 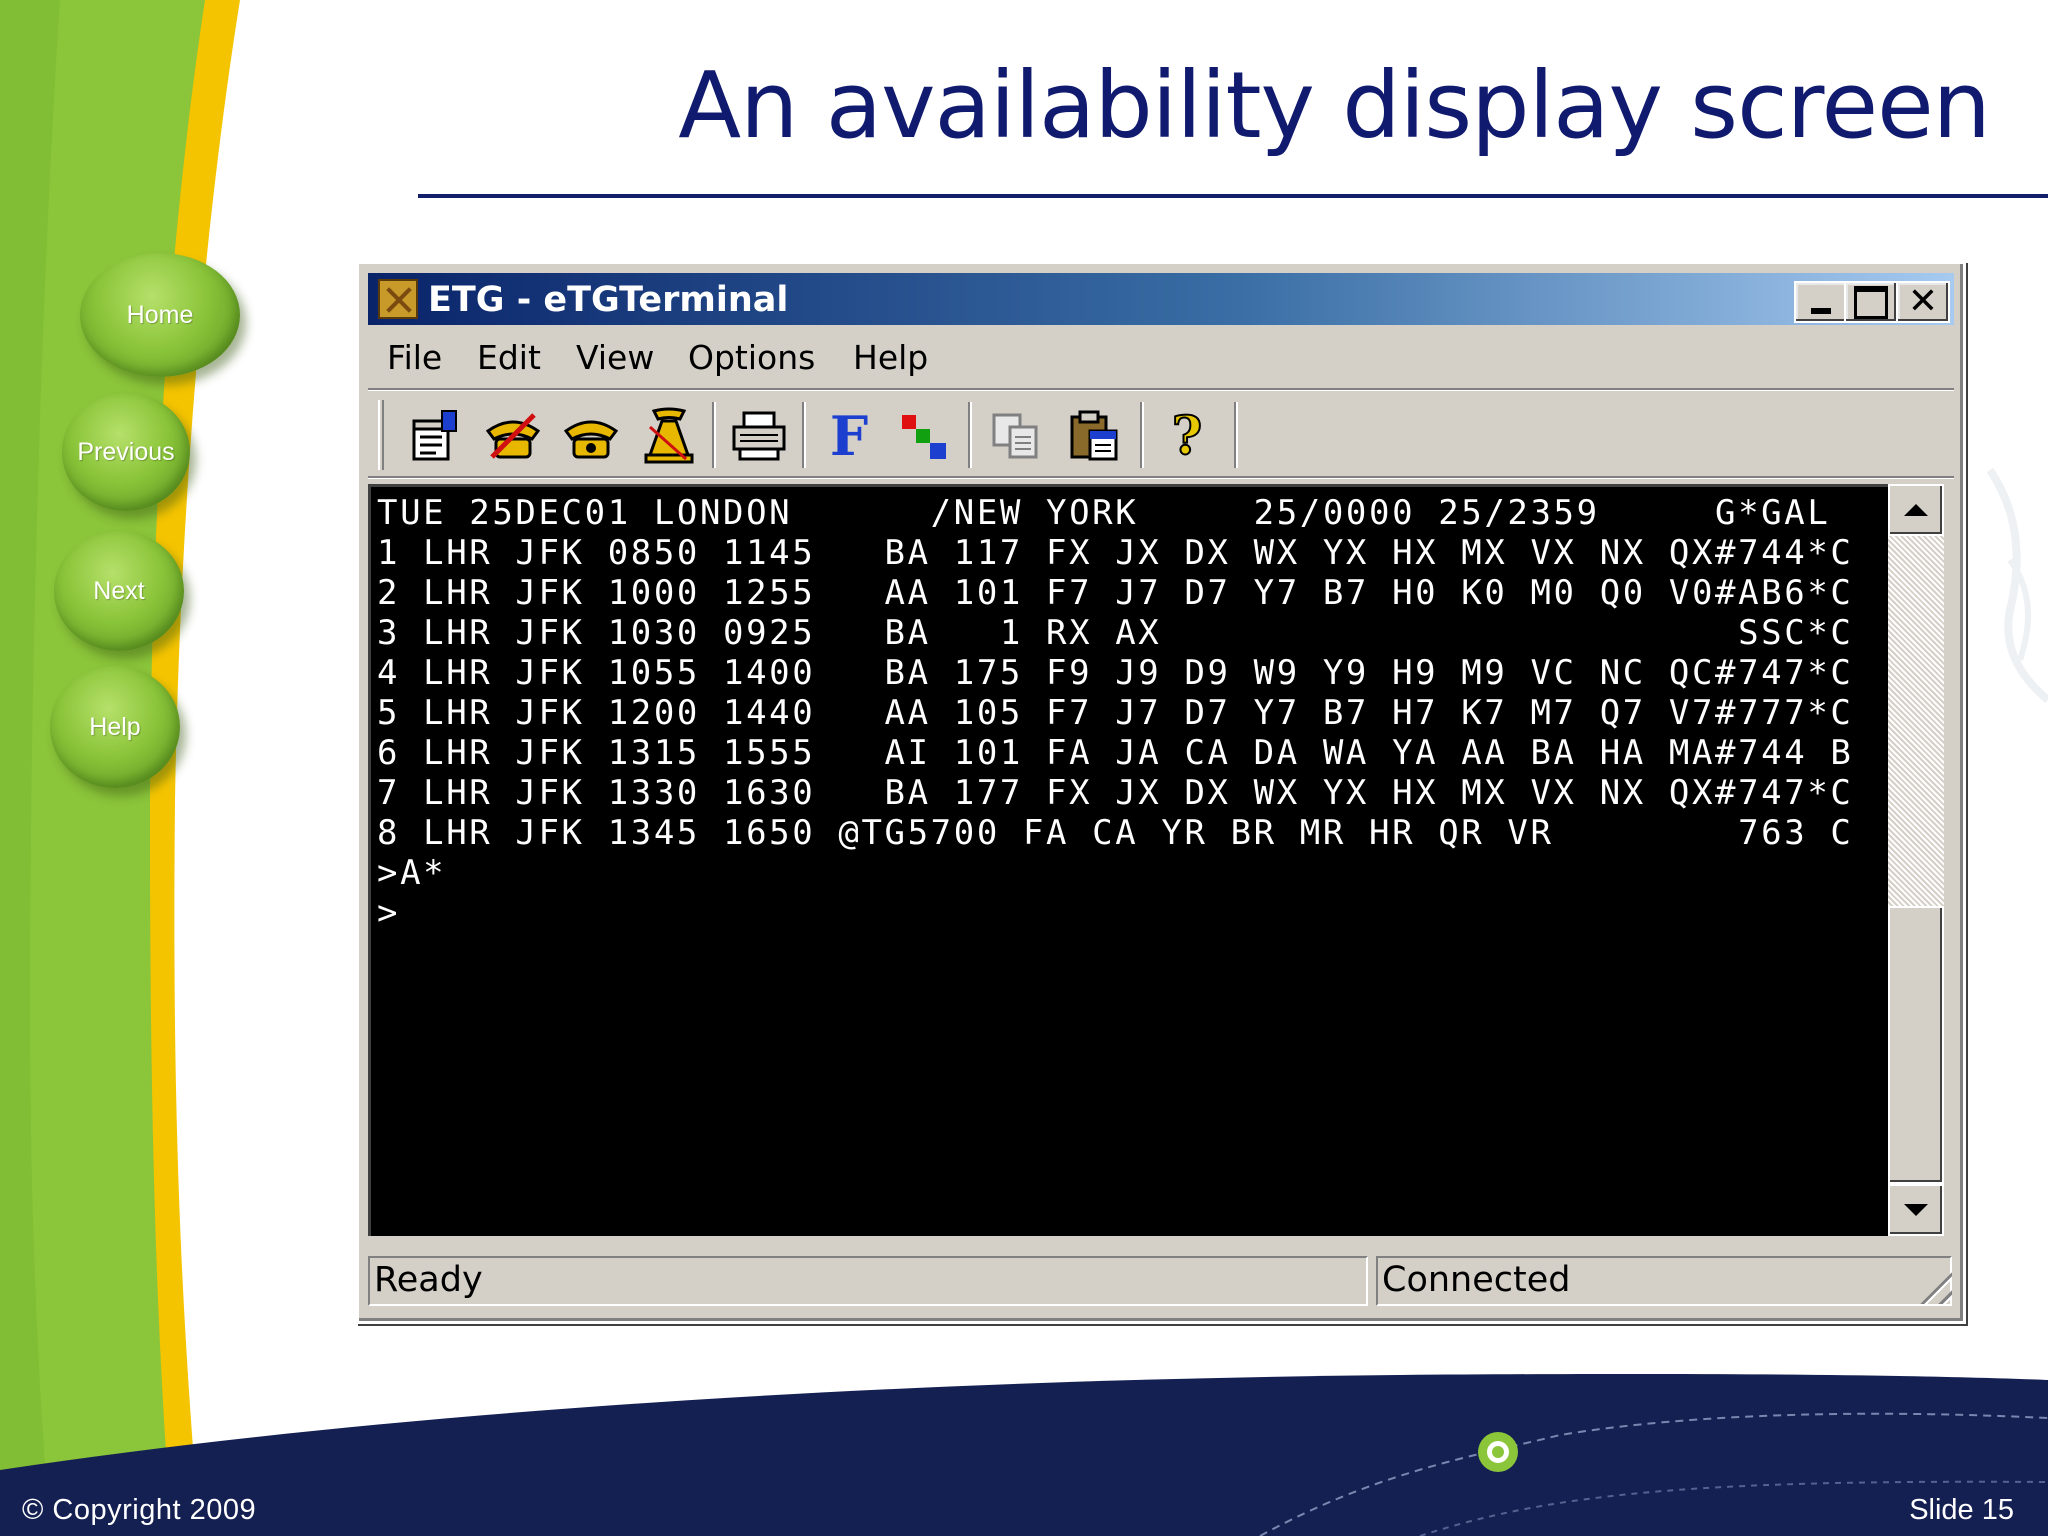 I want to click on paste-button, so click(x=1095, y=436).